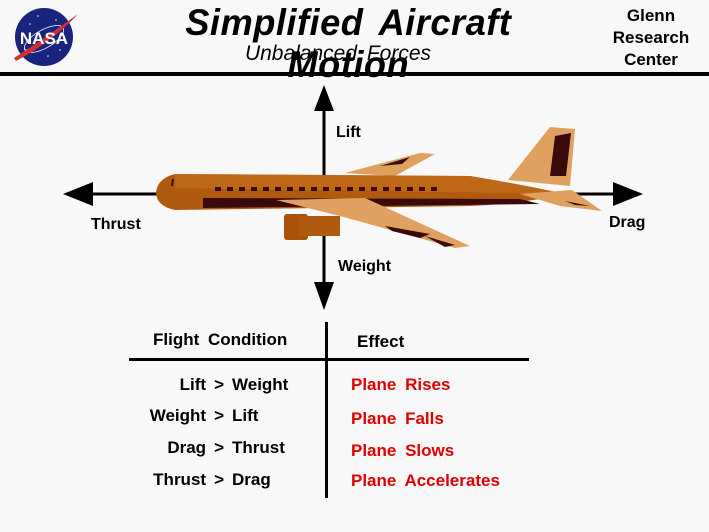 This screenshot has width=709, height=532. I want to click on table-row-effect: Plane Slows, so click(403, 450).